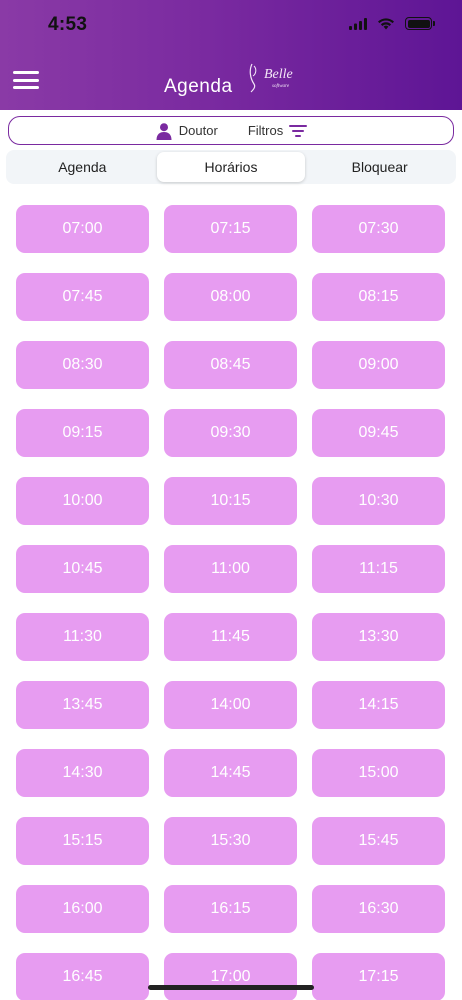 The width and height of the screenshot is (462, 1000). Describe the element at coordinates (82, 229) in the screenshot. I see `time-slot-button: 07:00` at that location.